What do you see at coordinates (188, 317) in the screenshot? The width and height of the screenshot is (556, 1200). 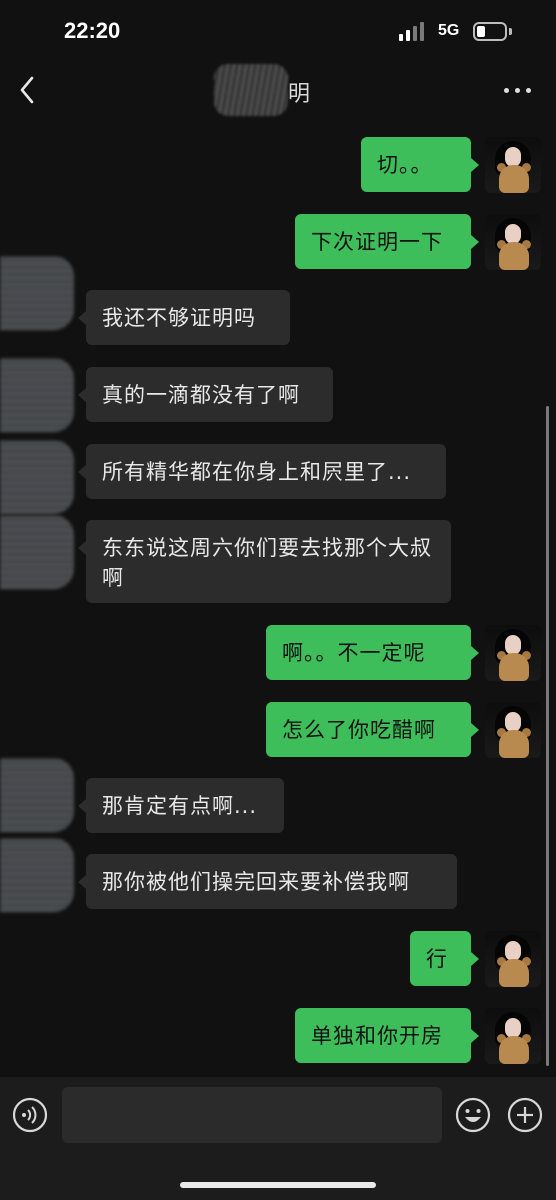 I see `message-bubble: 我还不够证明吗` at bounding box center [188, 317].